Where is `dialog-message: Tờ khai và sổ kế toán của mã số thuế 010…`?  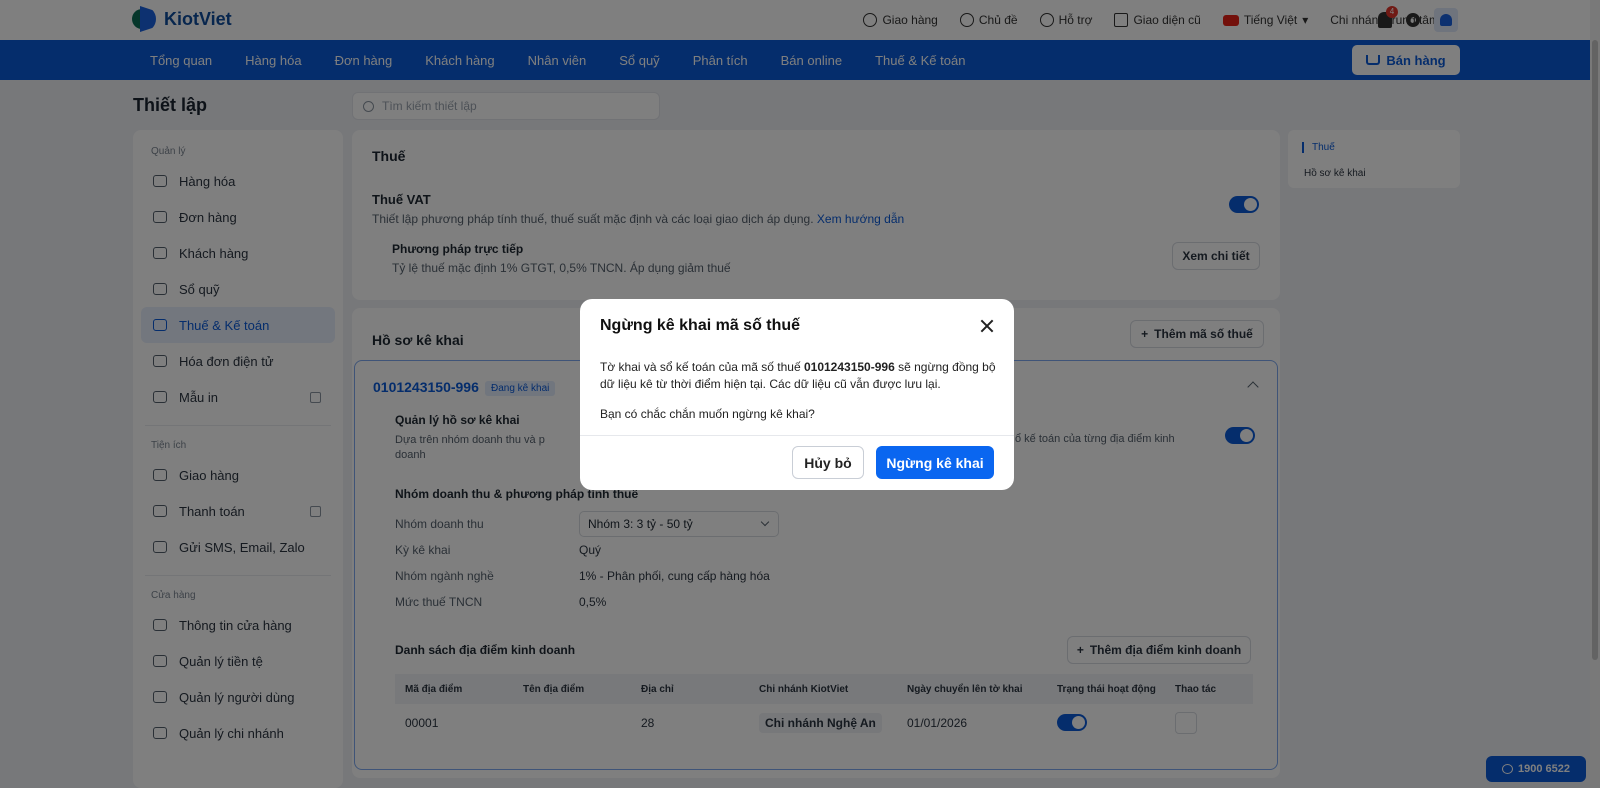
dialog-message: Tờ khai và sổ kế toán của mã số thuế 010… is located at coordinates (798, 375).